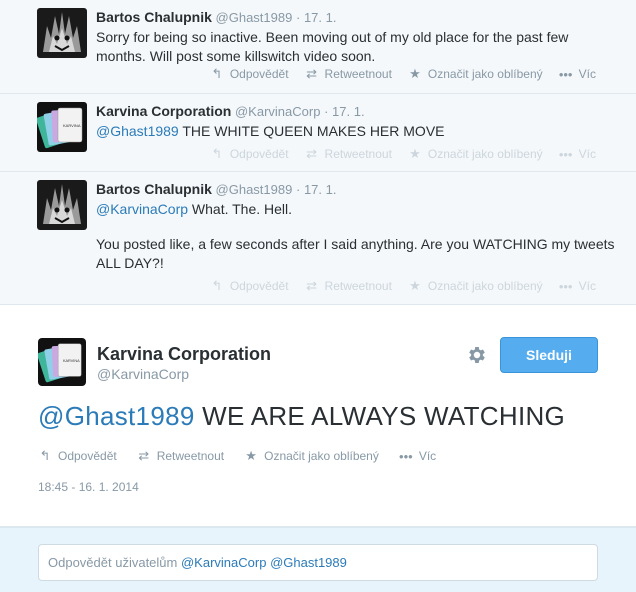 The height and width of the screenshot is (592, 636). Describe the element at coordinates (308, 562) in the screenshot. I see `reply-mention: @Ghast1989` at that location.